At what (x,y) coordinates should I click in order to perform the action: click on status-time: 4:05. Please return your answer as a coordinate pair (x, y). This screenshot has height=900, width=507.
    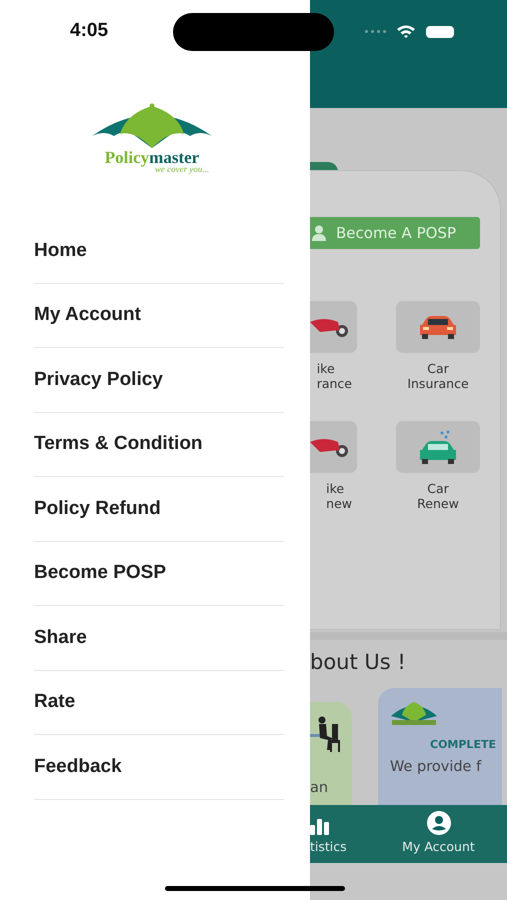
    Looking at the image, I should click on (89, 31).